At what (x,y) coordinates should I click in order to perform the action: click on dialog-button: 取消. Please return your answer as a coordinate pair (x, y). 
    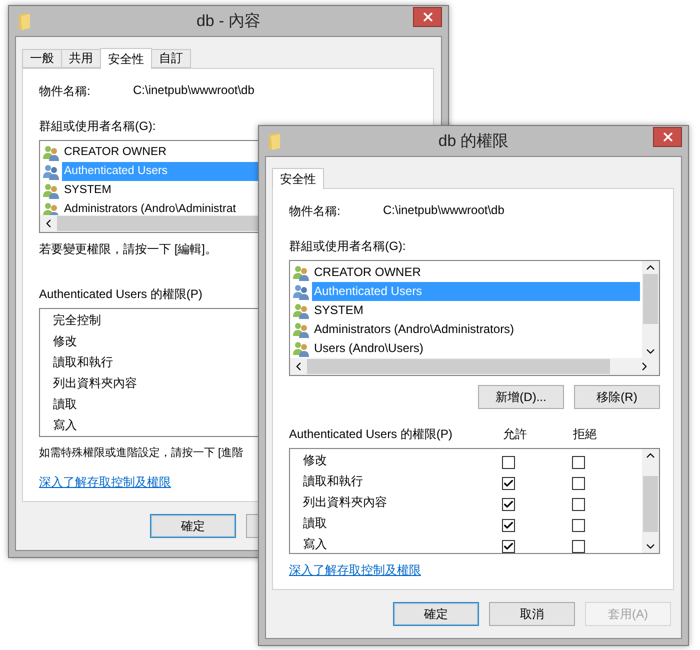
    Looking at the image, I should click on (532, 614).